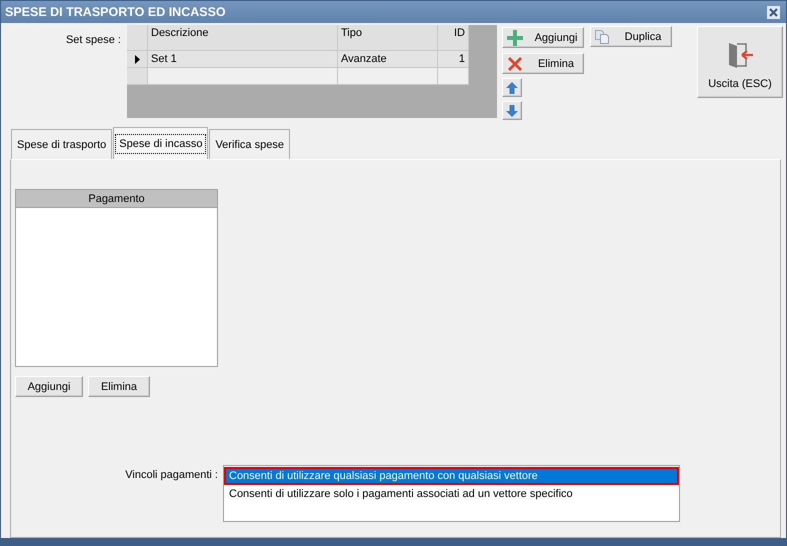  I want to click on column-header: Tipo, so click(388, 38).